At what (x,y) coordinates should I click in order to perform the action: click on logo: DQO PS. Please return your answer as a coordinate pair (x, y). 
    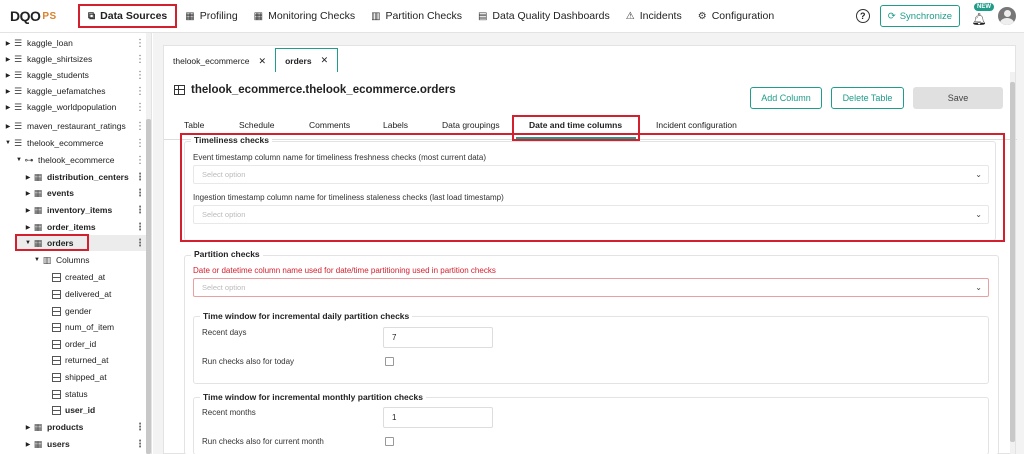
    Looking at the image, I should click on (39, 16).